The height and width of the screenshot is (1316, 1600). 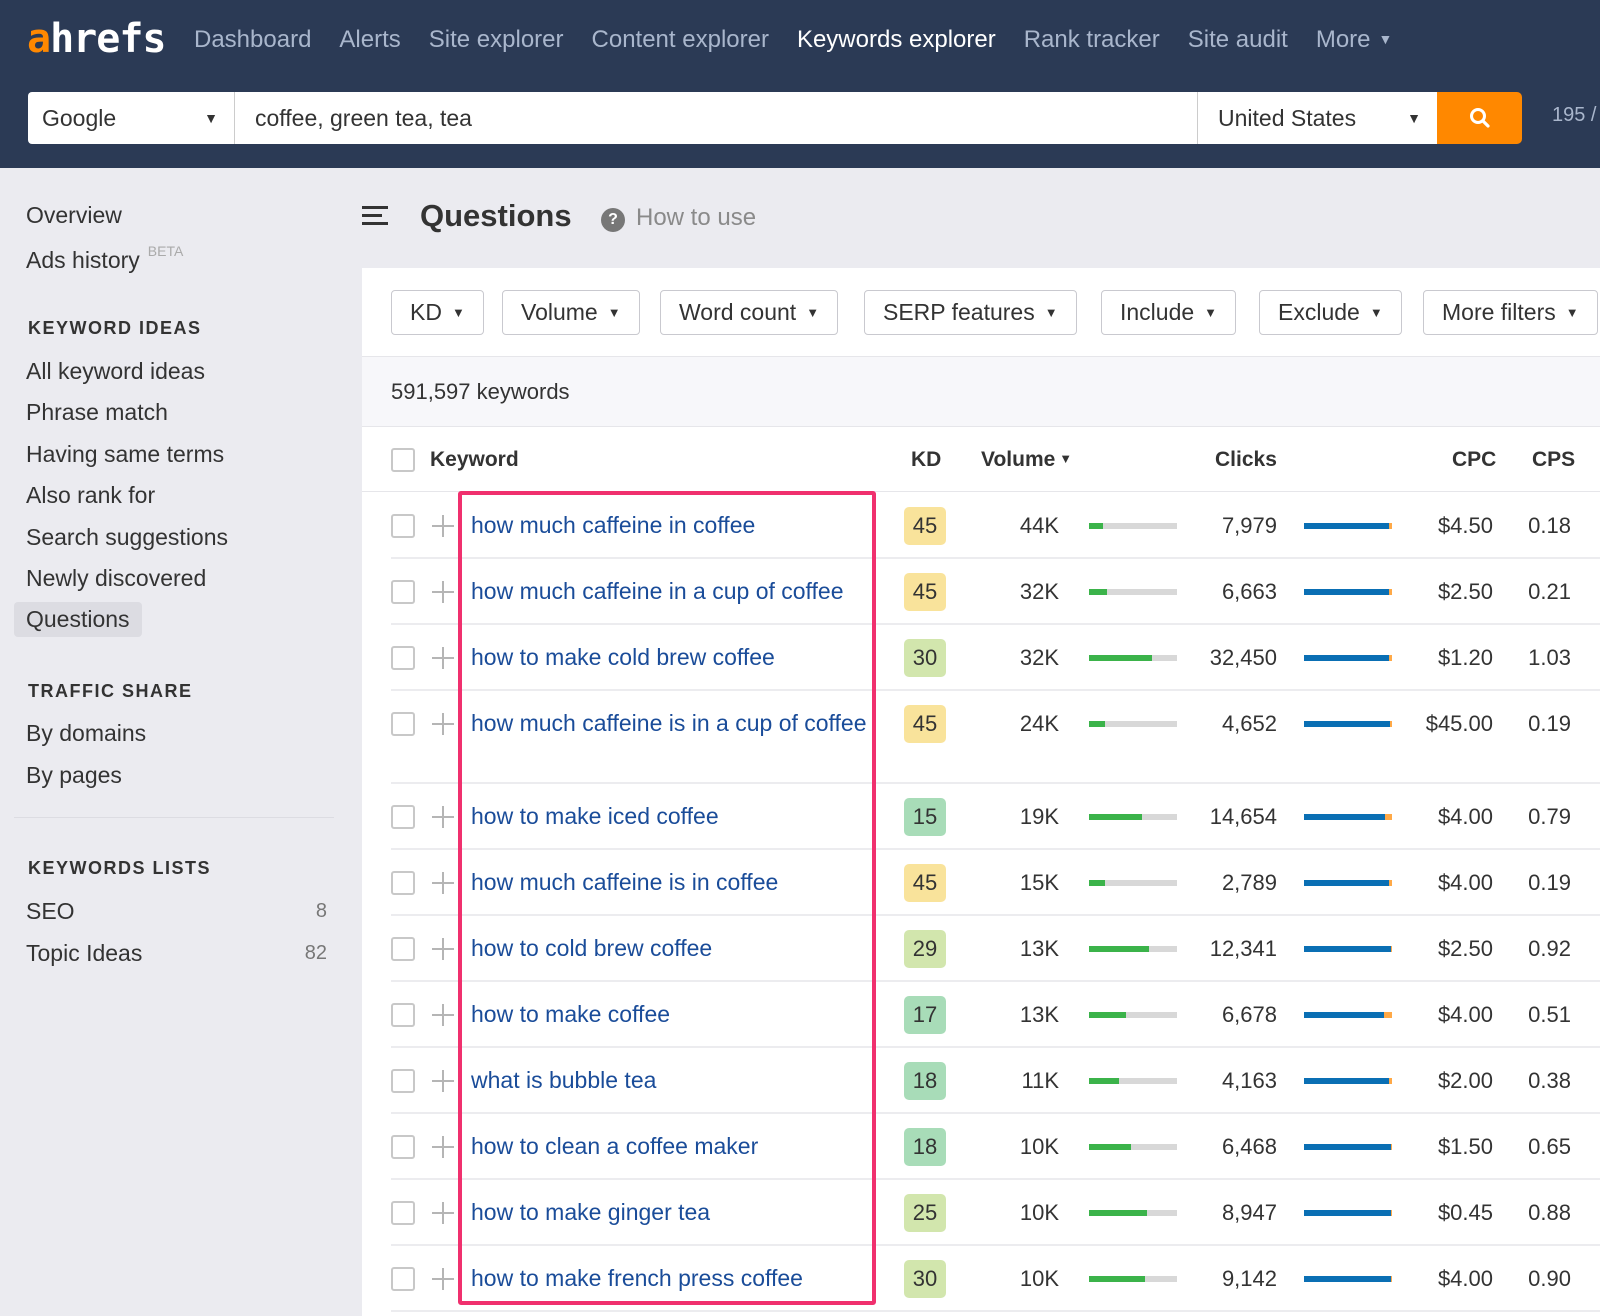 What do you see at coordinates (1479, 118) in the screenshot?
I see `search-button` at bounding box center [1479, 118].